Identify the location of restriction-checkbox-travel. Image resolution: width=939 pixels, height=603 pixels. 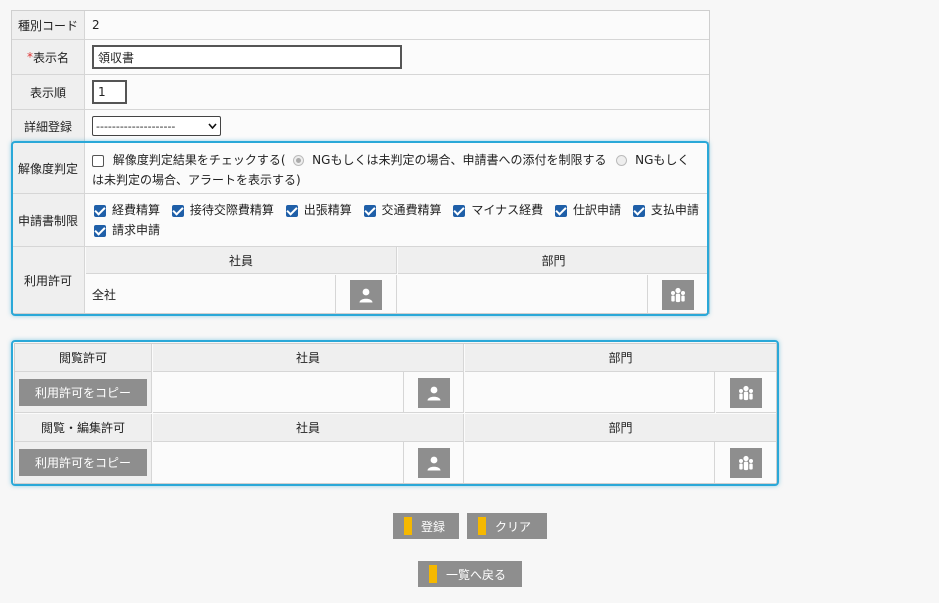
(291, 210).